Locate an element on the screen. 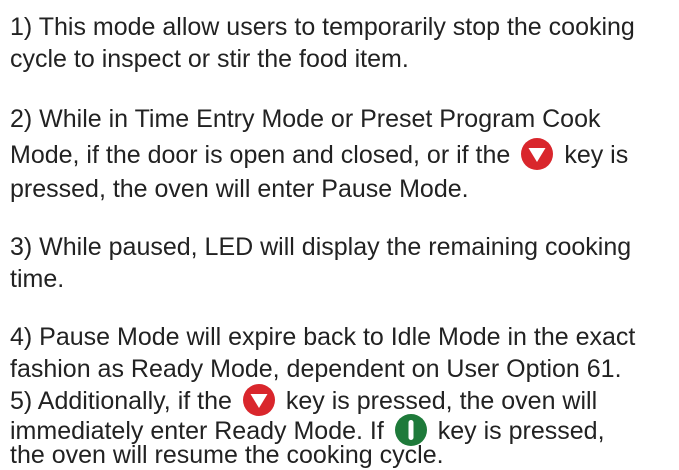 Image resolution: width=679 pixels, height=470 pixels. text-line: cycle to inspect or stir the food item. is located at coordinates (209, 59).